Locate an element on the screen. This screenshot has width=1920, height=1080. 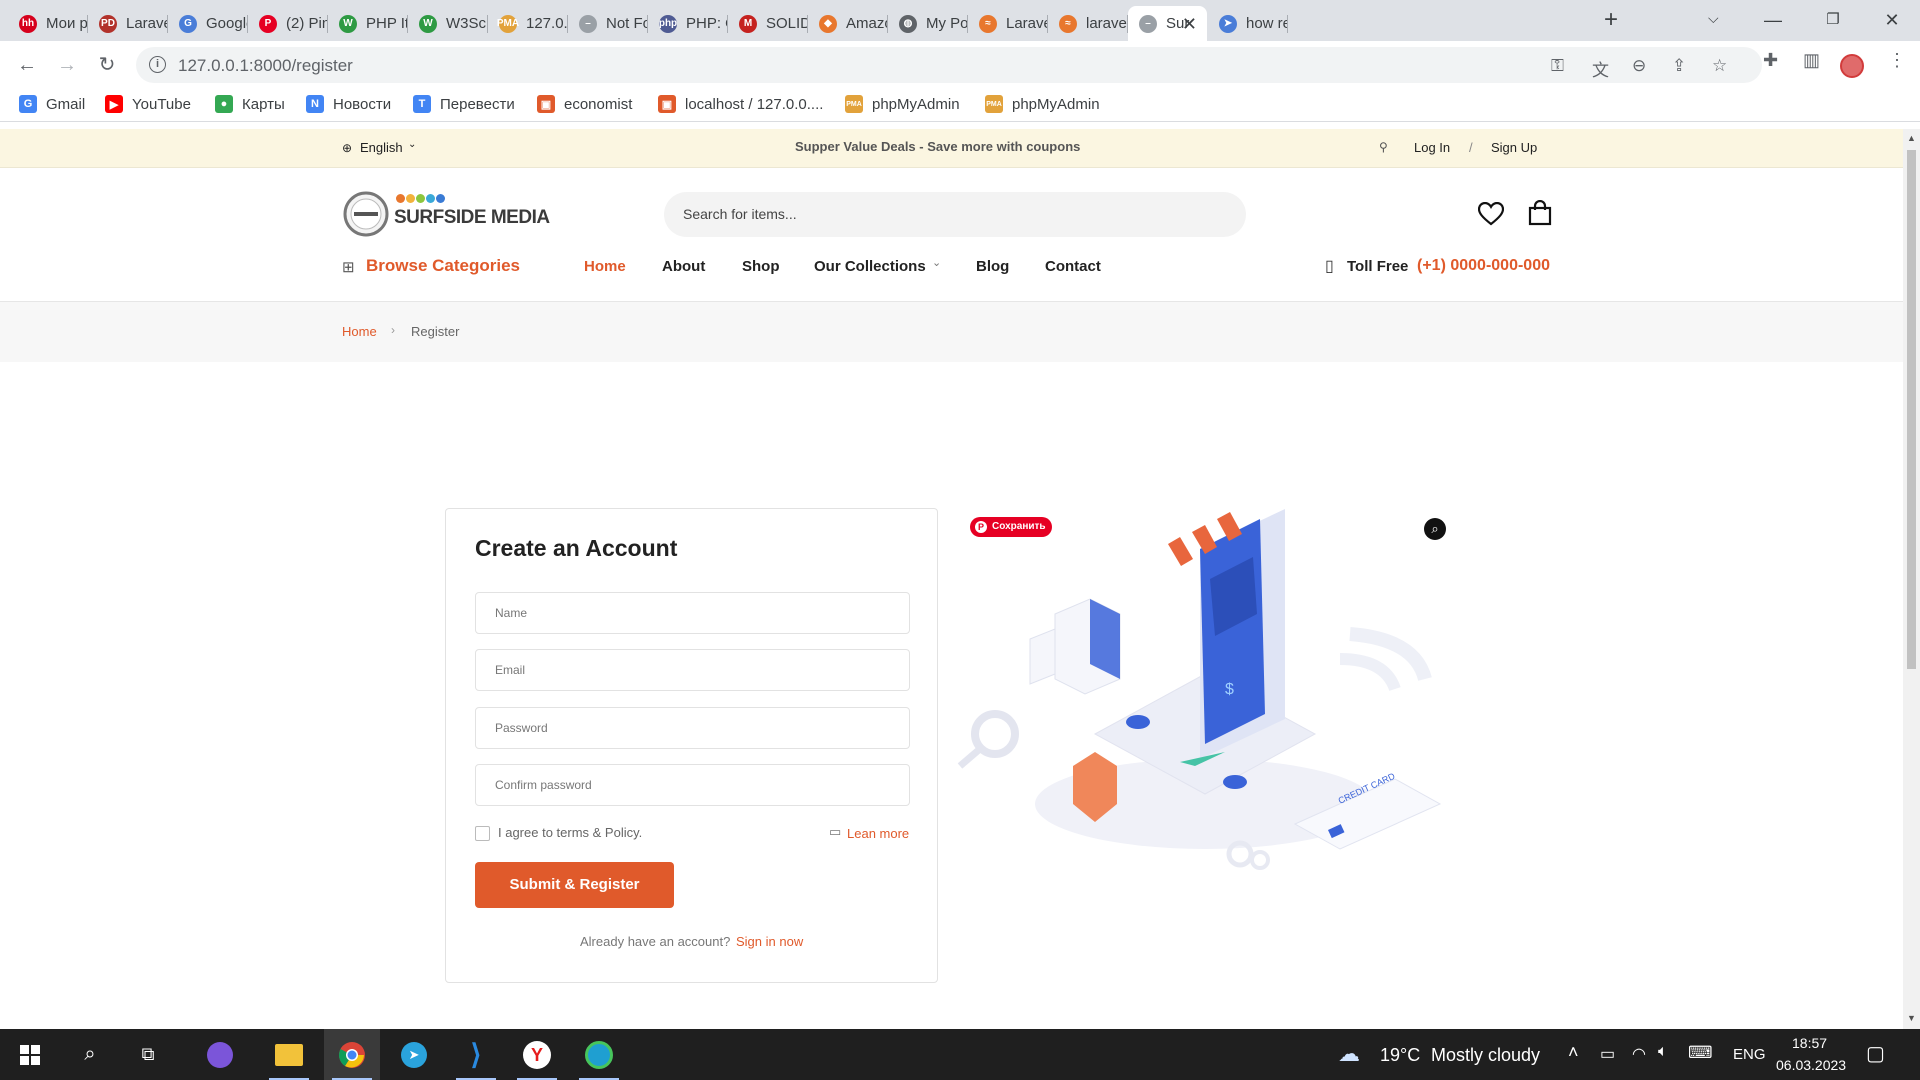
tab-favicon-icon: G is located at coordinates (188, 23).